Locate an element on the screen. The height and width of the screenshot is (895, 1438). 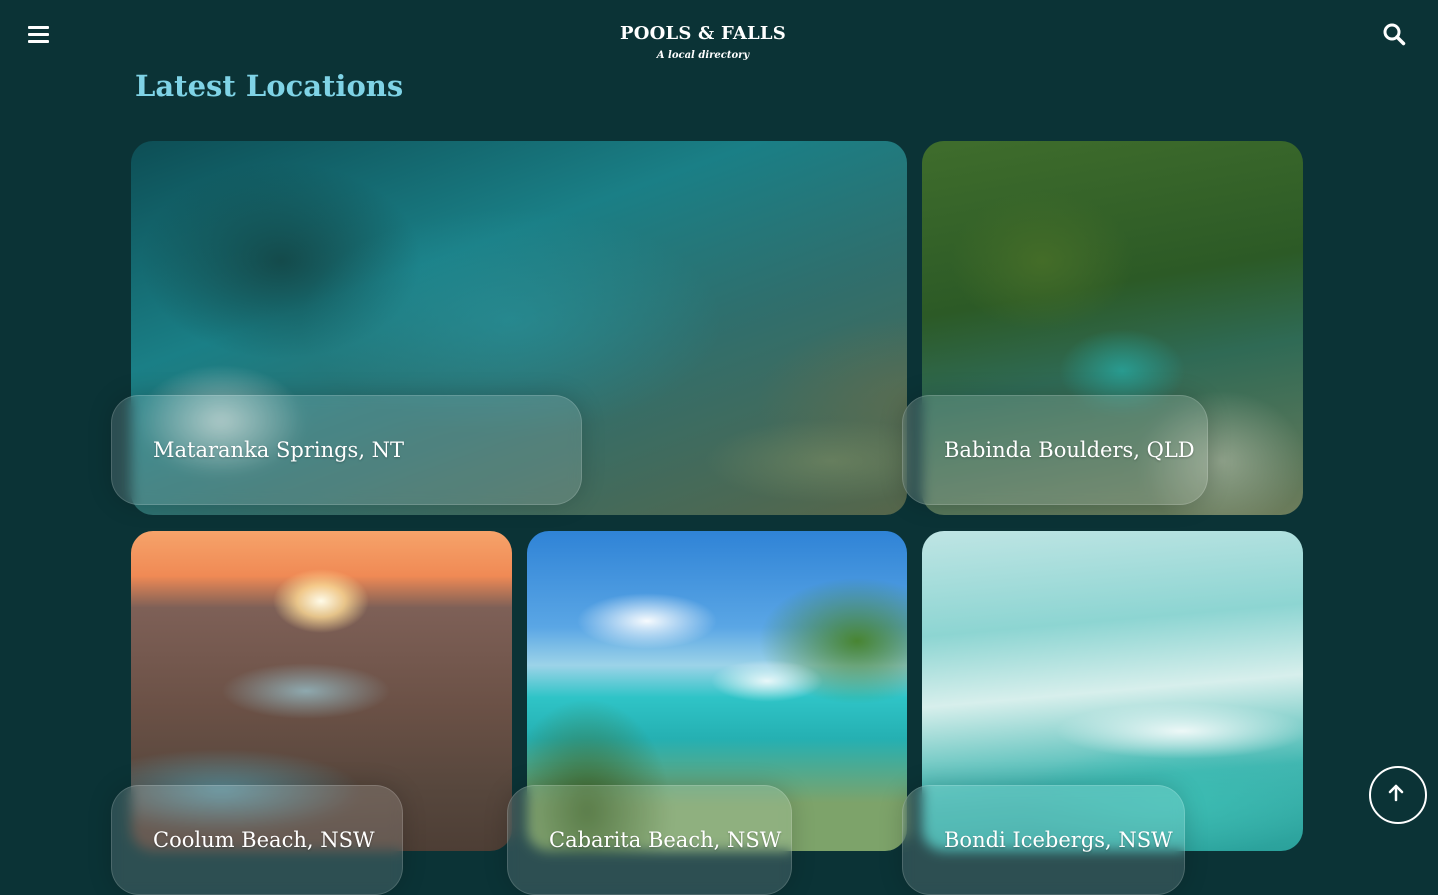
location-label: Cabarita Beach, NSW is located at coordinates (649, 840).